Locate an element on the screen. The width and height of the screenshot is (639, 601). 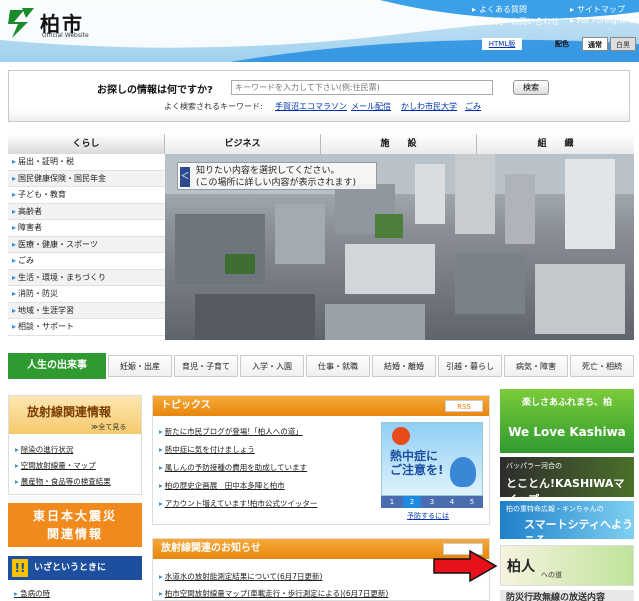
banner-pager: 1 2 3 4 5 is located at coordinates (432, 502).